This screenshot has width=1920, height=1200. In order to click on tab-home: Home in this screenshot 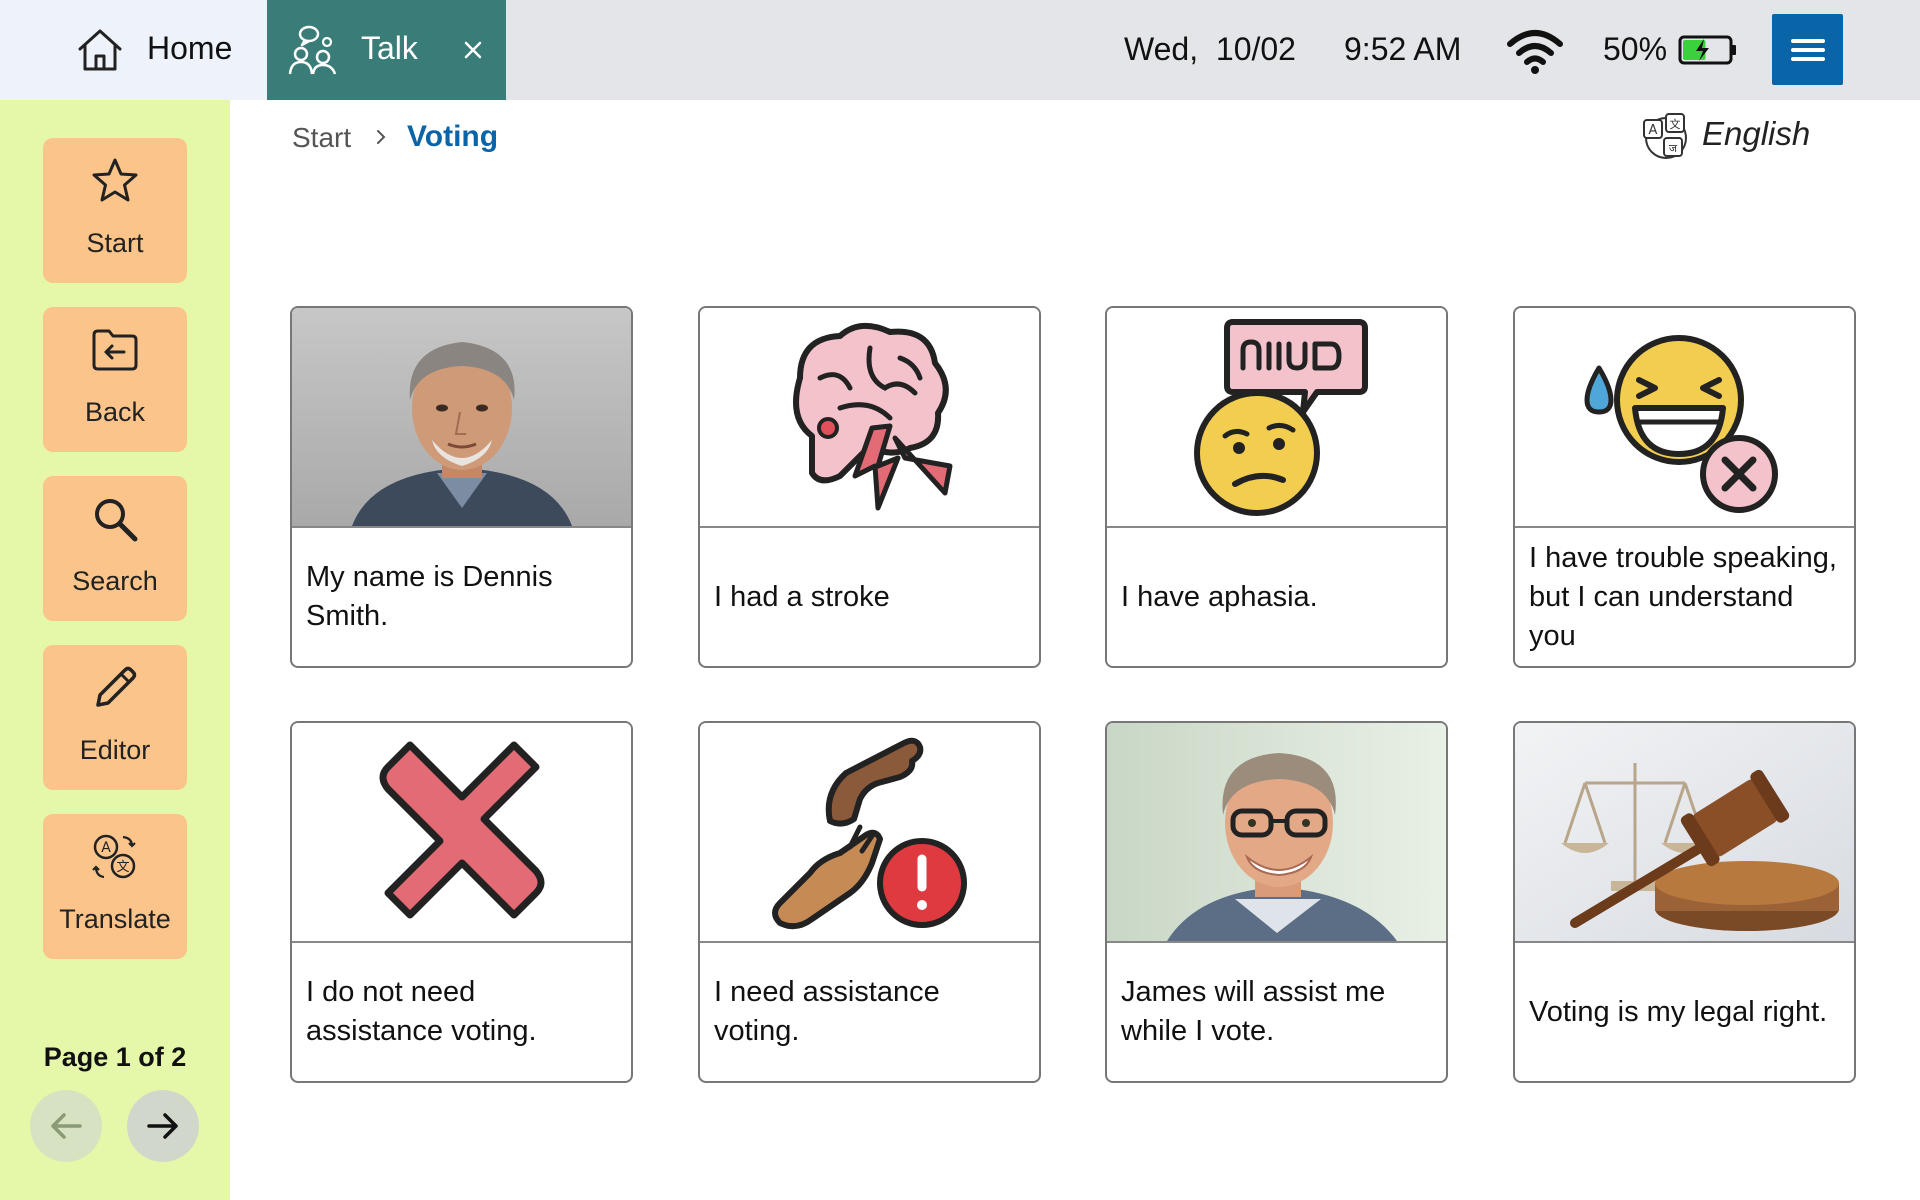, I will do `click(133, 50)`.